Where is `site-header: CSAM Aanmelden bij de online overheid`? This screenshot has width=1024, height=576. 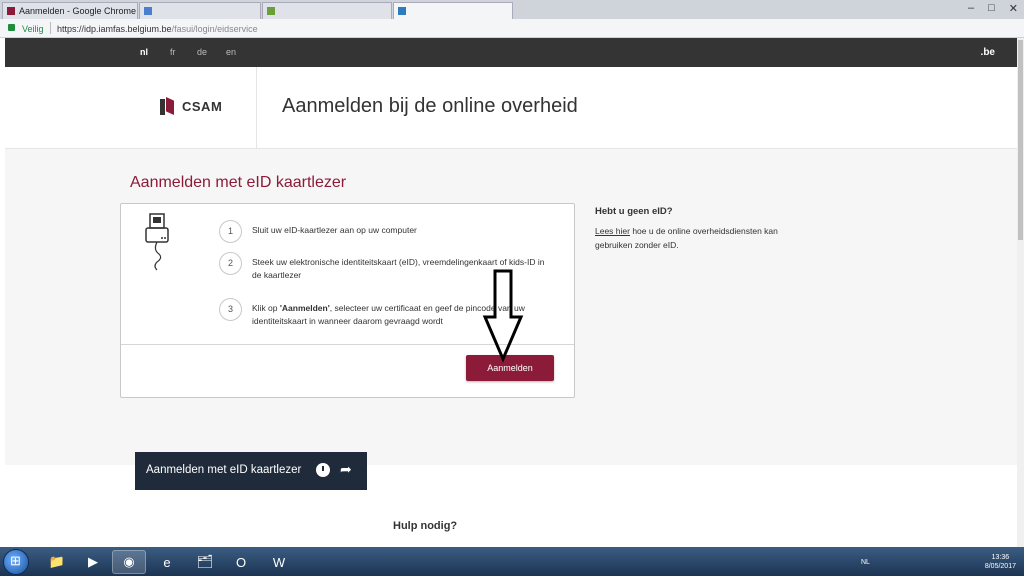 site-header: CSAM Aanmelden bij de online overheid is located at coordinates (511, 108).